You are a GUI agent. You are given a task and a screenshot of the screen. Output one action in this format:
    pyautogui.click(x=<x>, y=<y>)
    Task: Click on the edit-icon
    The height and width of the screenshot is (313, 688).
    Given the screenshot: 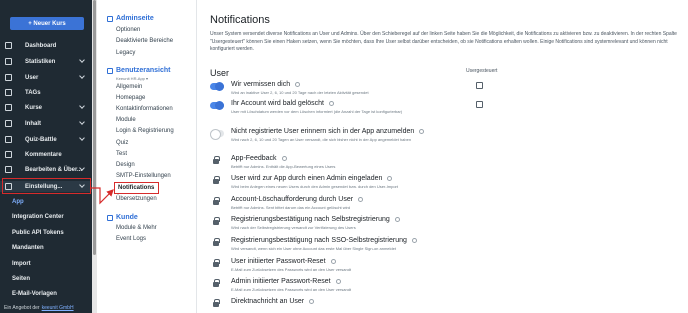 What is the action you would take?
    pyautogui.click(x=8, y=169)
    